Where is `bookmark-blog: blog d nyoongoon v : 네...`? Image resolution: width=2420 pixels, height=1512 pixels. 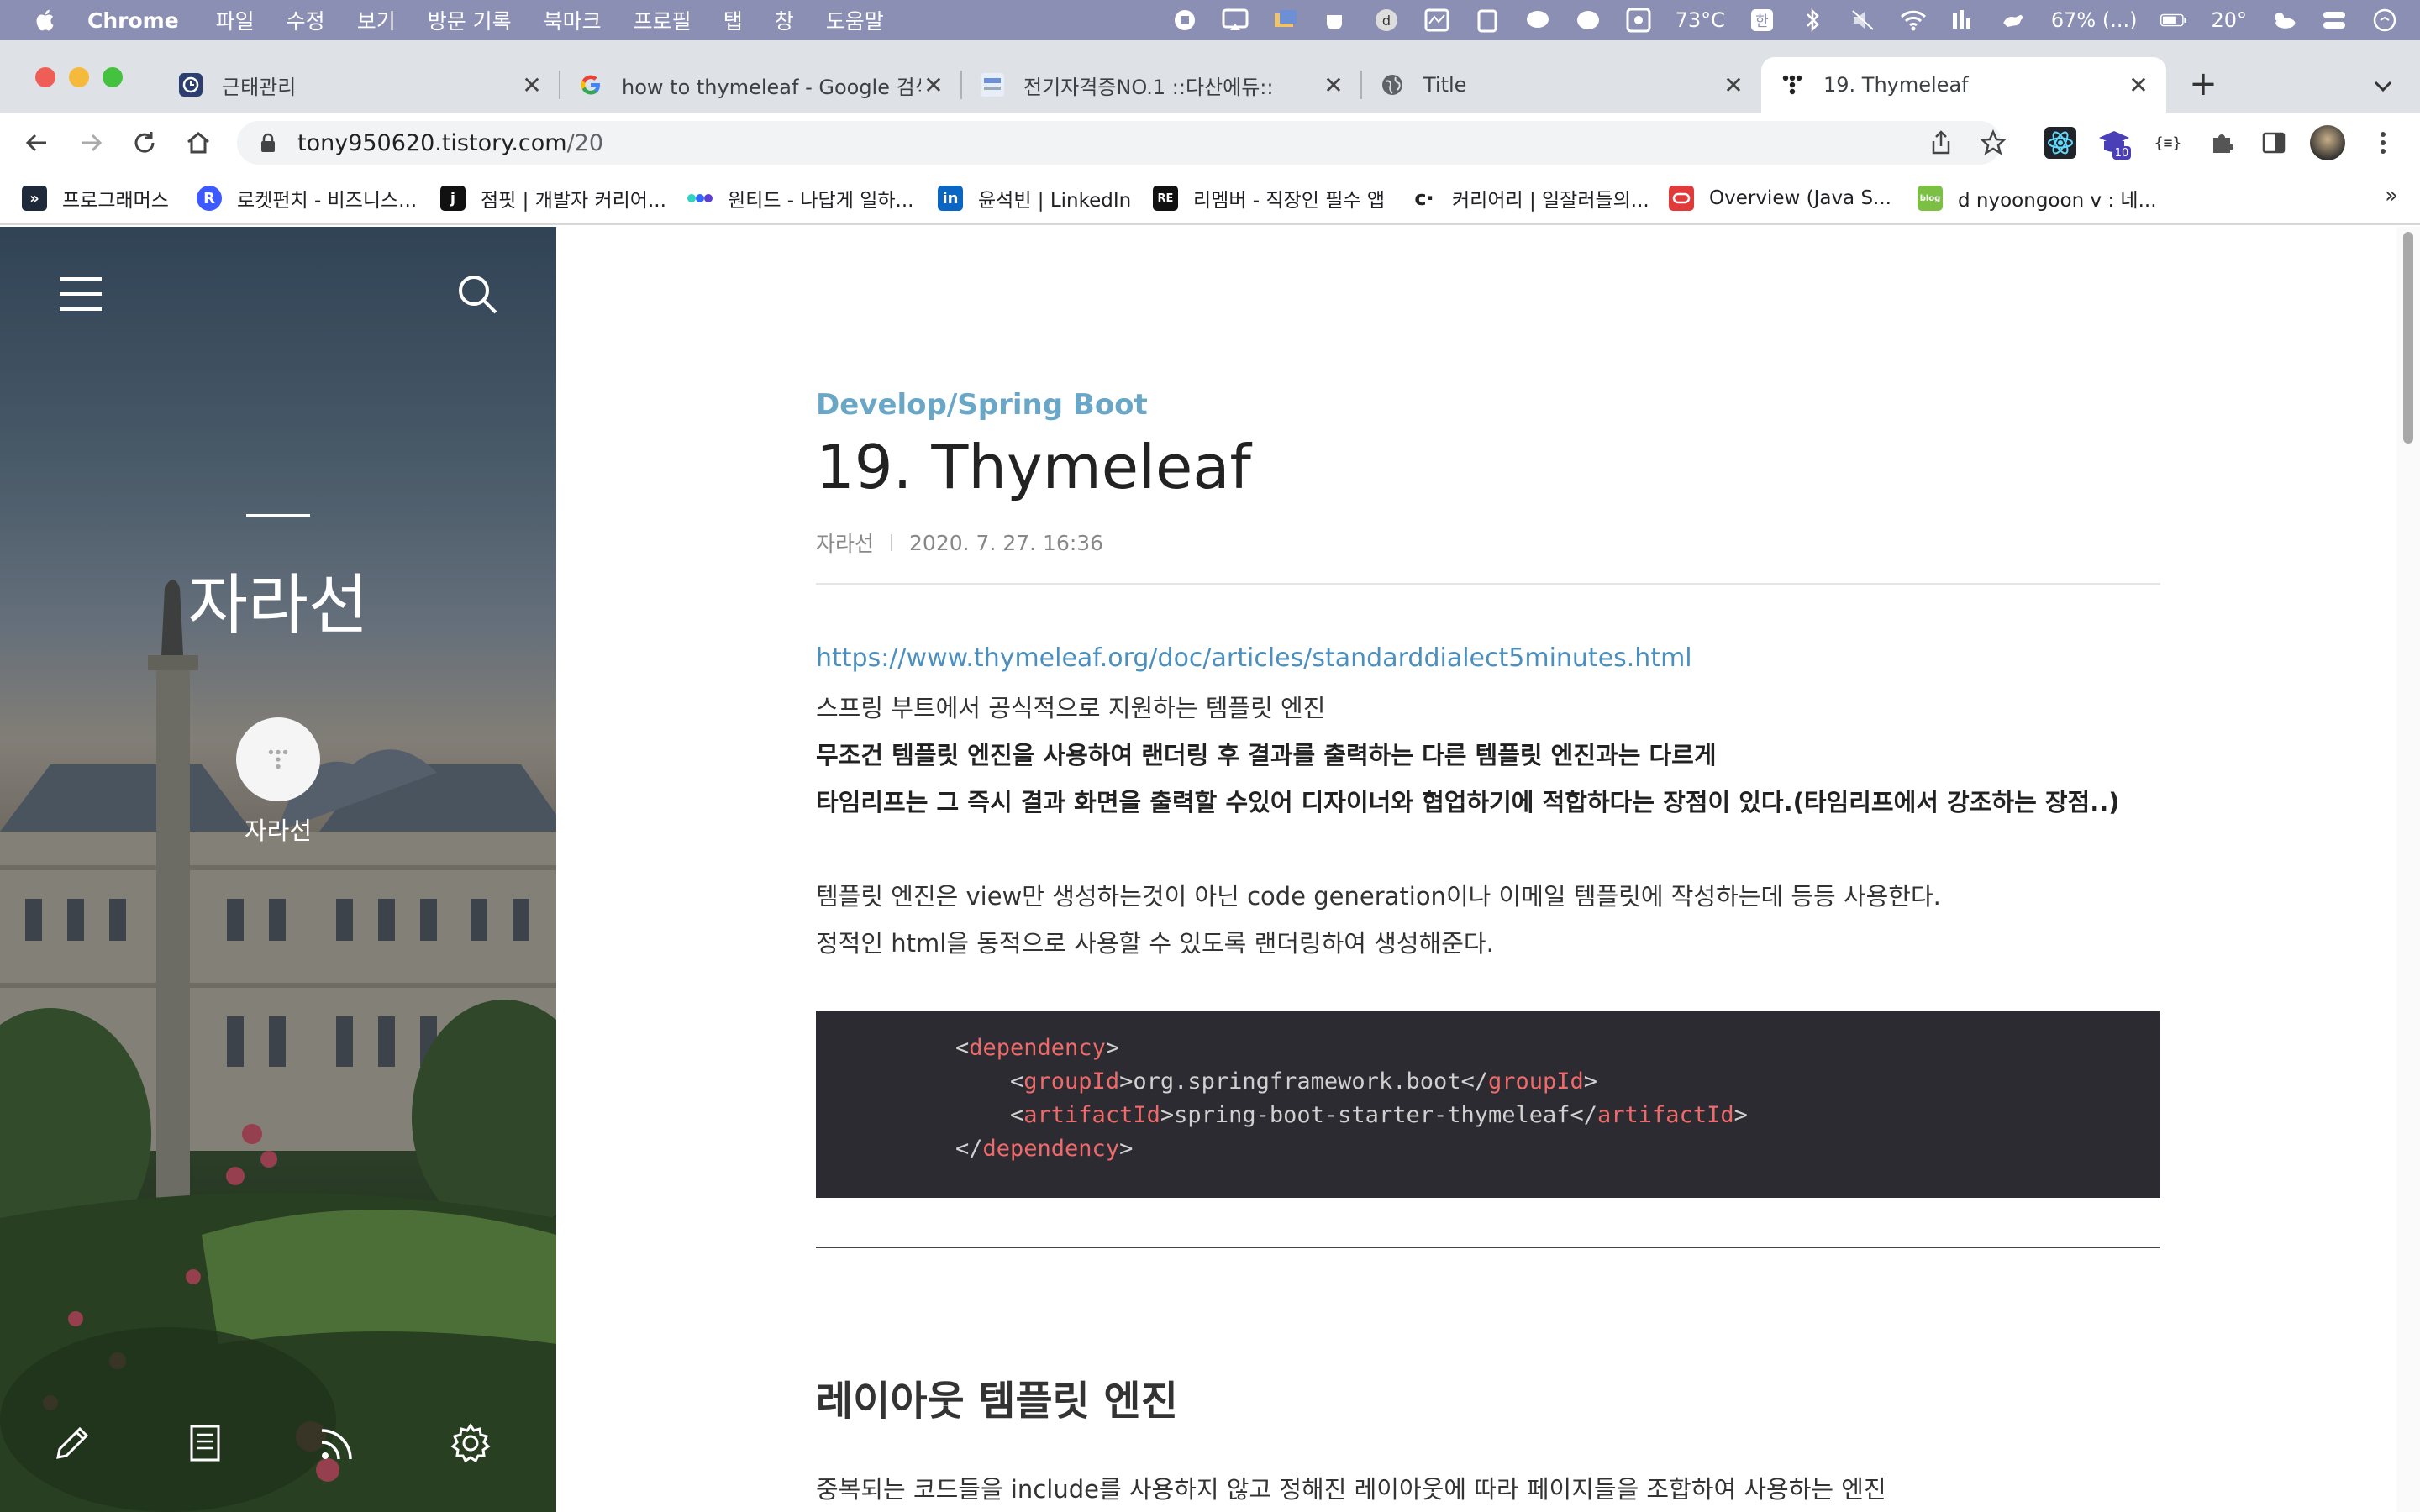
bookmark-blog: blog d nyoongoon v : 네... is located at coordinates (2038, 198).